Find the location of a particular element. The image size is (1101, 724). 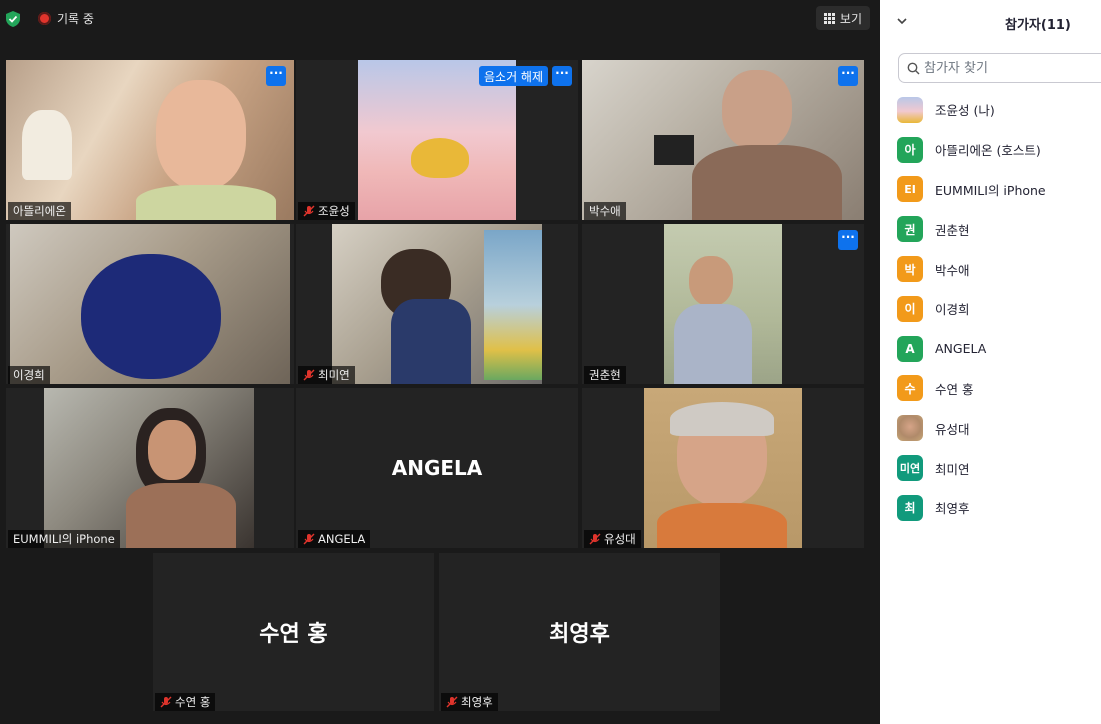

avatar: EI is located at coordinates (910, 189).